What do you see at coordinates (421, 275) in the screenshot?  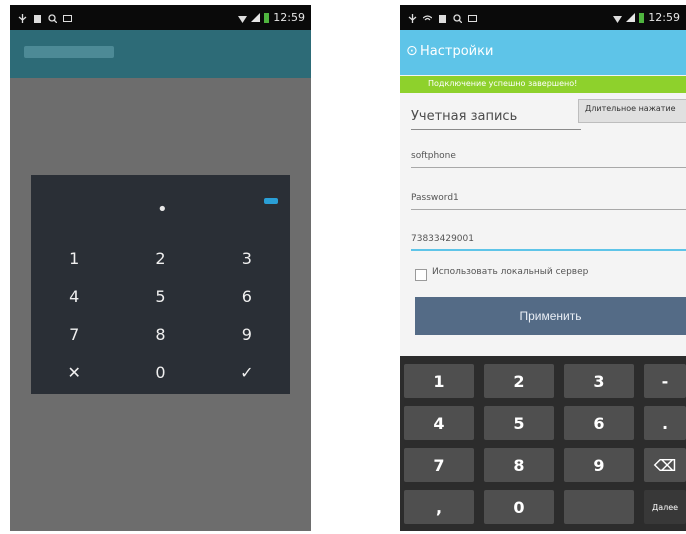 I see `local-server-checkbox` at bounding box center [421, 275].